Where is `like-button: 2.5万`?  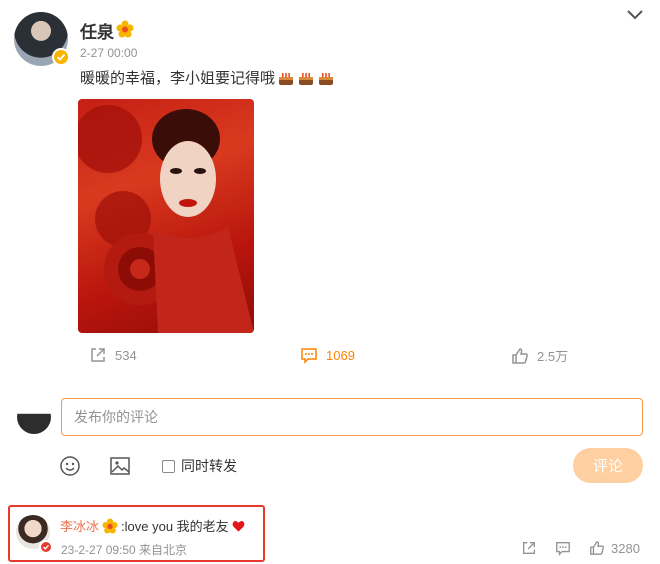 like-button: 2.5万 is located at coordinates (539, 355).